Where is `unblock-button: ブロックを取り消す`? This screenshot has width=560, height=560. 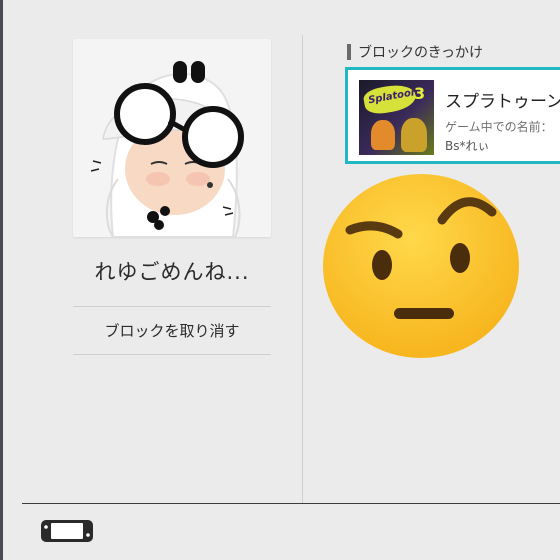
unblock-button: ブロックを取り消す is located at coordinates (172, 330).